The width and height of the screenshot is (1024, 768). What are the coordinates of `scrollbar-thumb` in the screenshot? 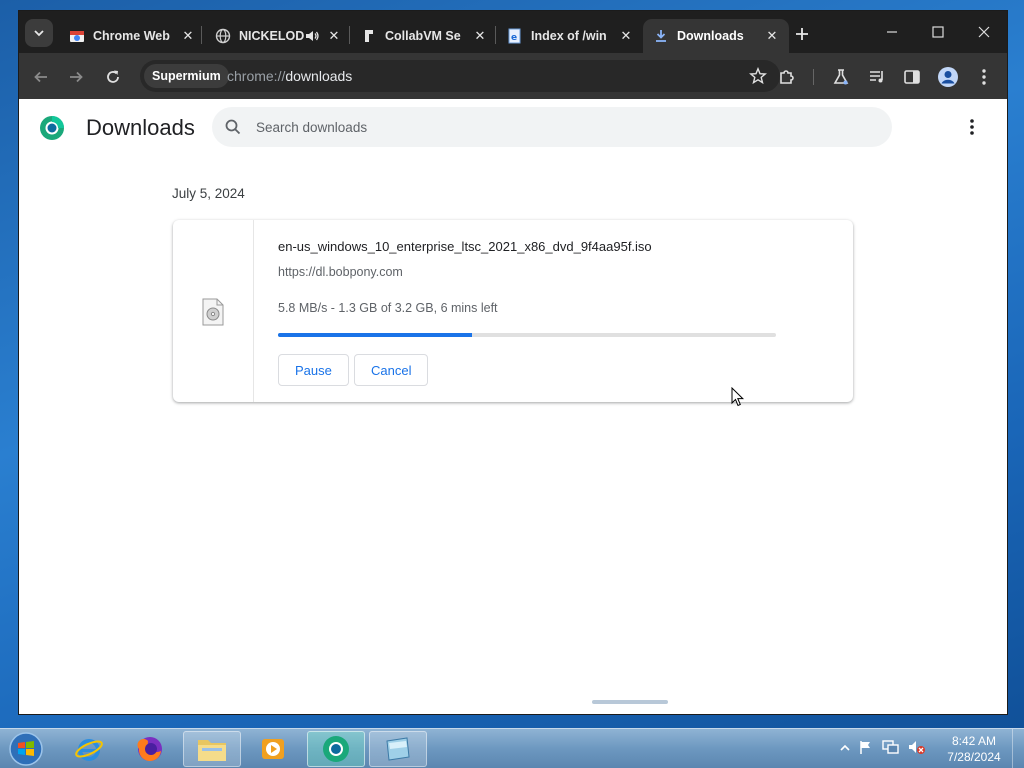 It's located at (630, 702).